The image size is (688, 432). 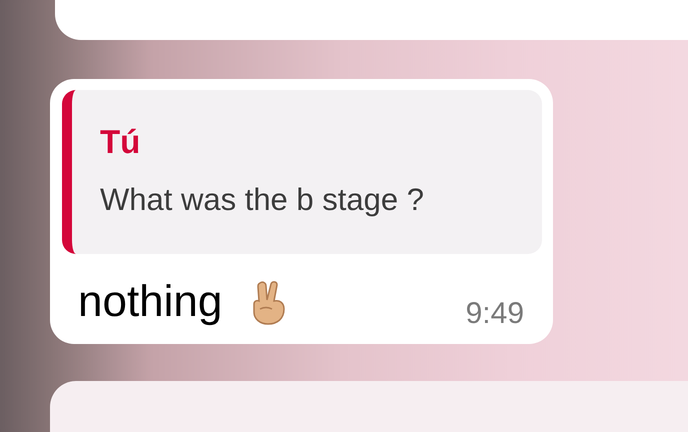 I want to click on message-time: 9:49, so click(x=495, y=314).